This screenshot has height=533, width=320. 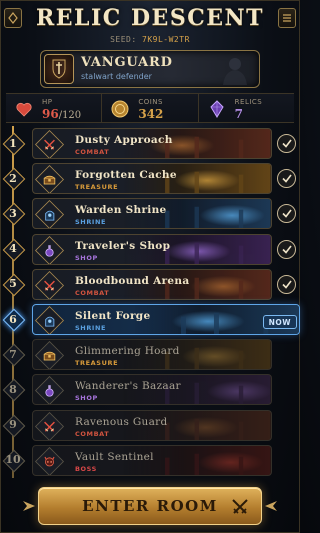 I want to click on room-row: 2 Forgotten Cache TREASURE, so click(x=150, y=178).